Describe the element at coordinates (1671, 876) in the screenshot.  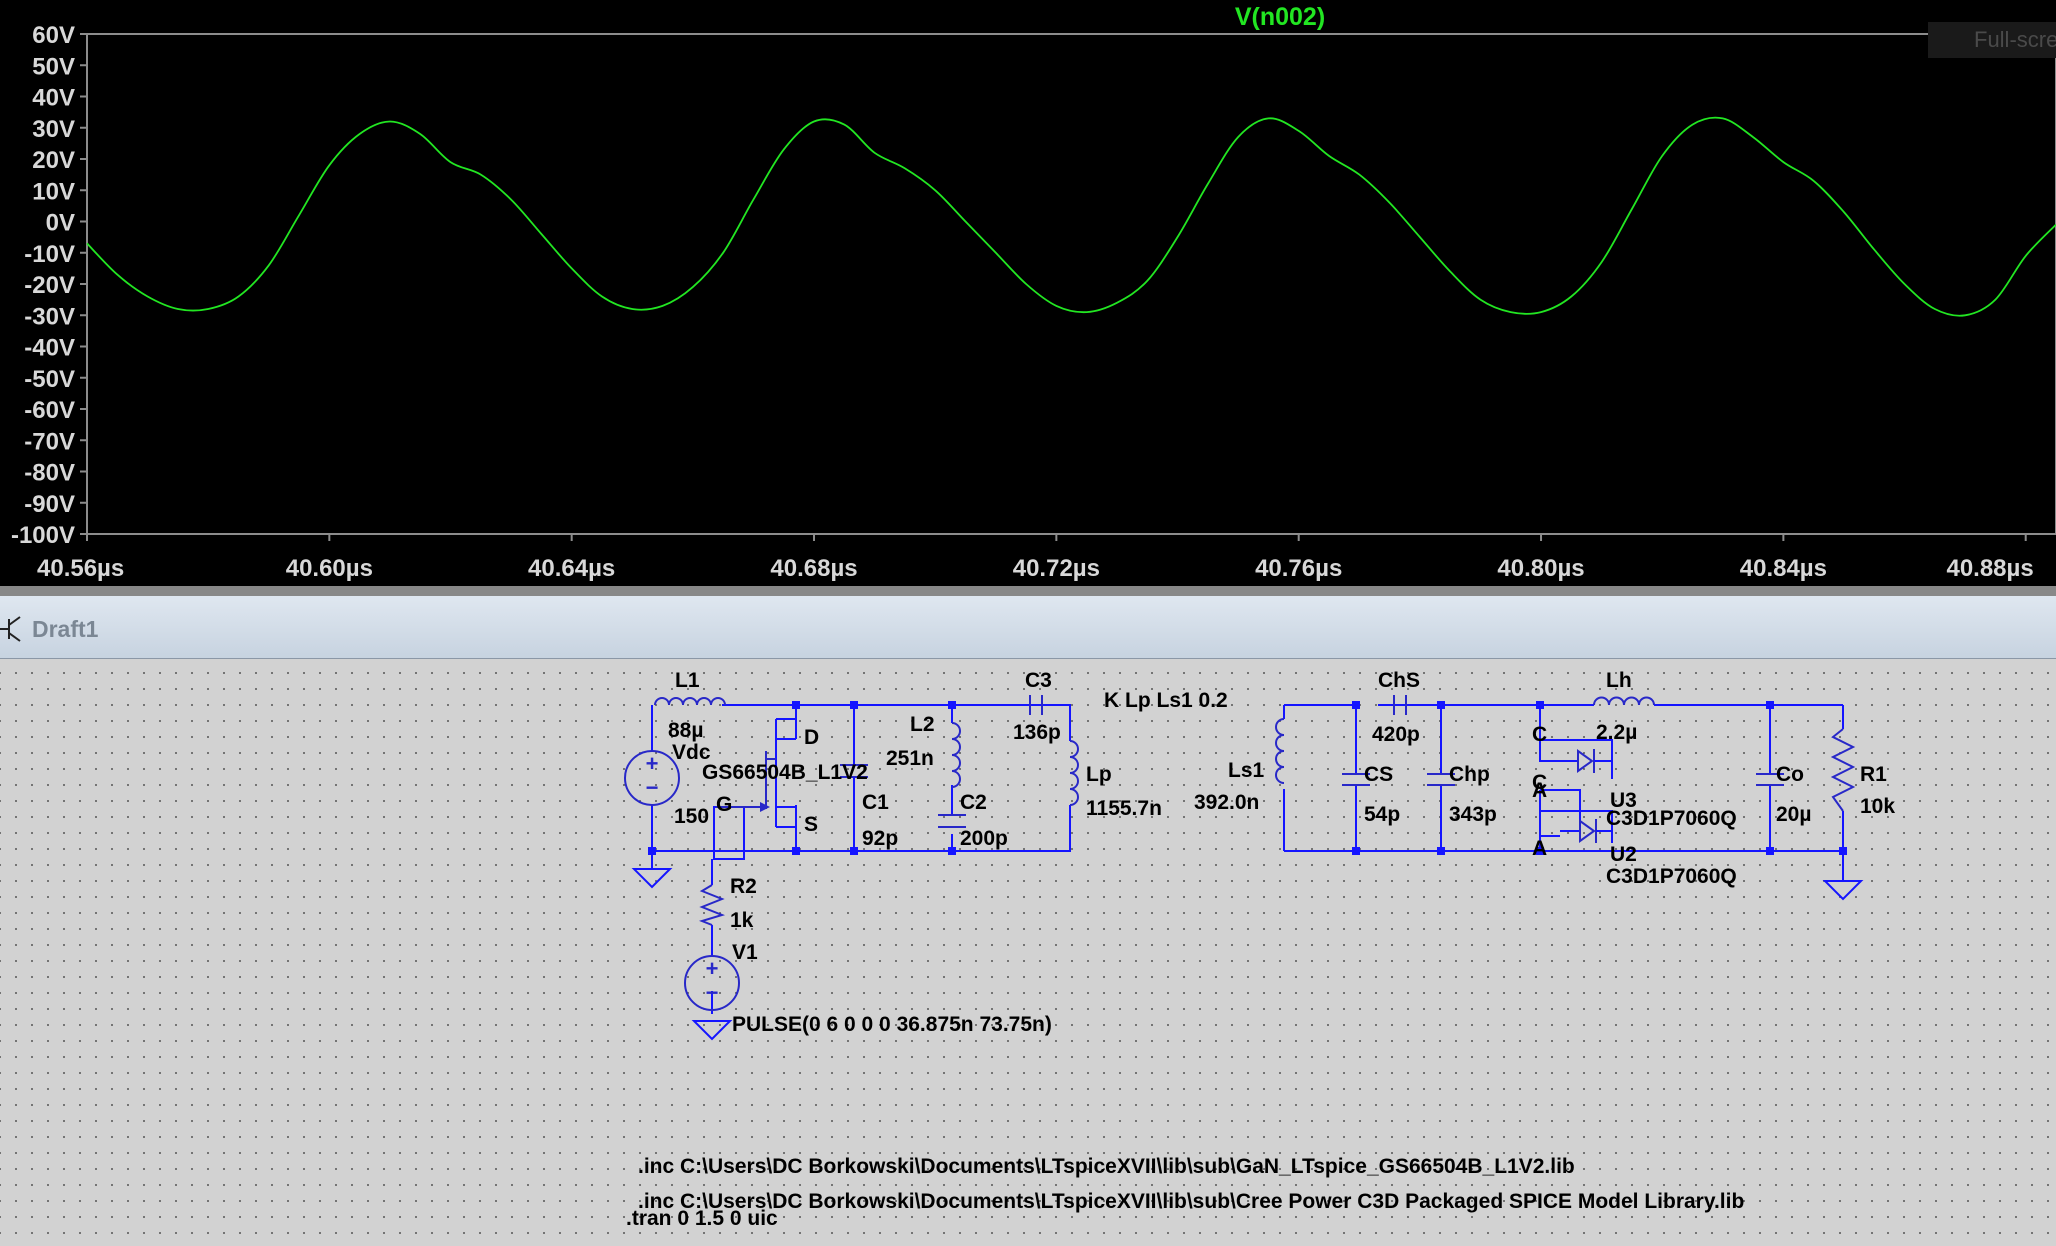
I see `u2-value: C3D1P7060Q` at that location.